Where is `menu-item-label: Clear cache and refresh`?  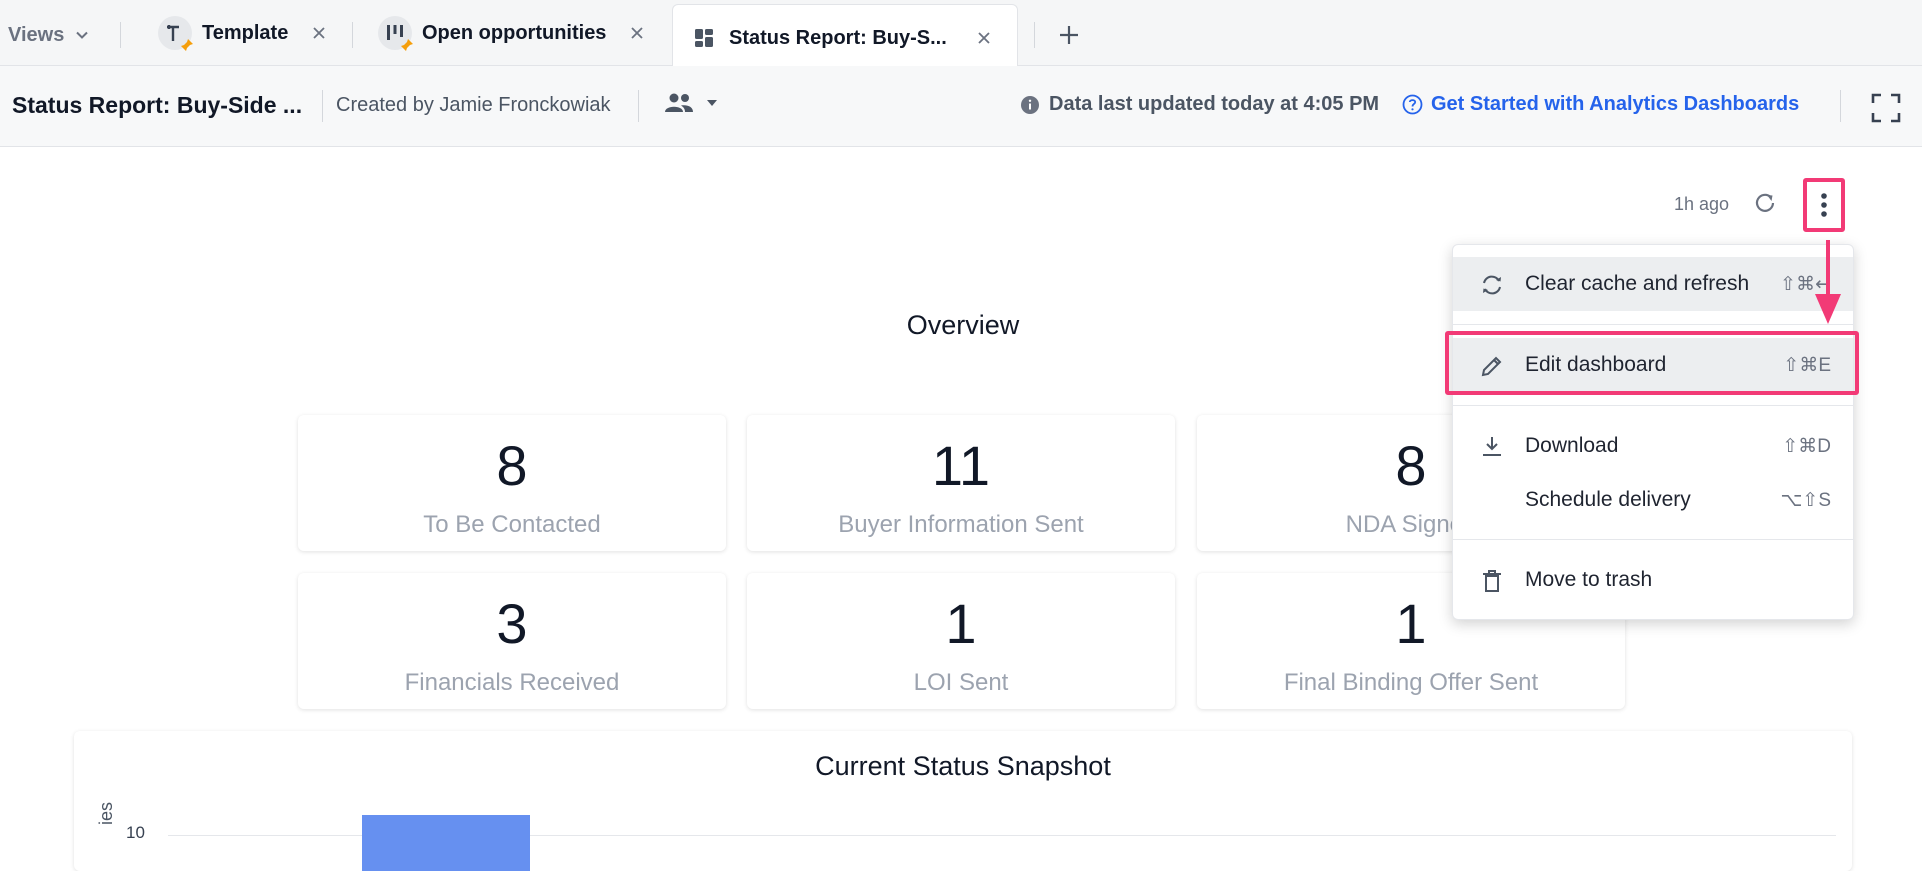 menu-item-label: Clear cache and refresh is located at coordinates (1637, 283).